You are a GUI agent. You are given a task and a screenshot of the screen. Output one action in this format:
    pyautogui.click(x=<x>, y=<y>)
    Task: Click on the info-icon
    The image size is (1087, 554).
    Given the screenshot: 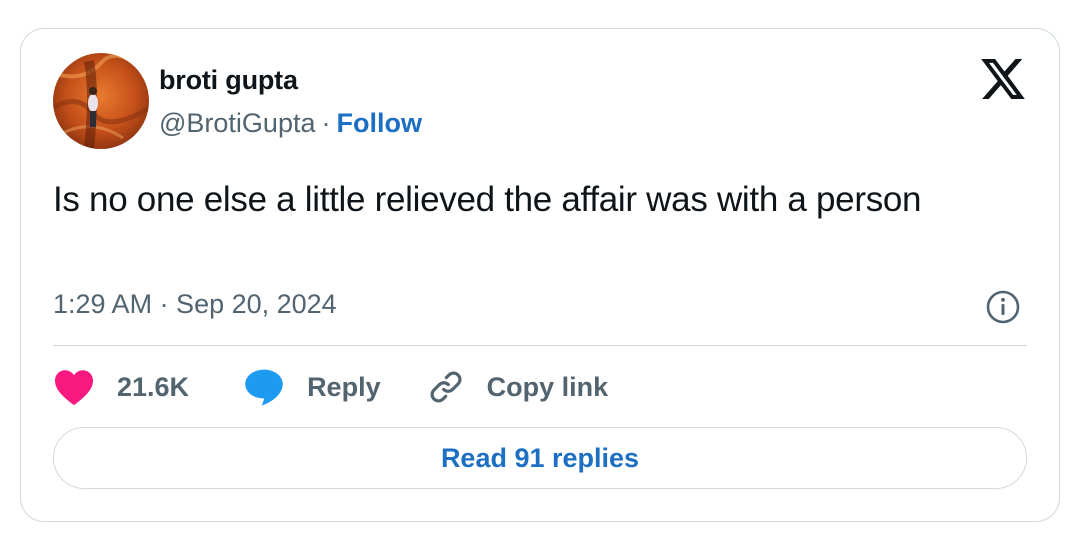 What is the action you would take?
    pyautogui.click(x=1003, y=307)
    